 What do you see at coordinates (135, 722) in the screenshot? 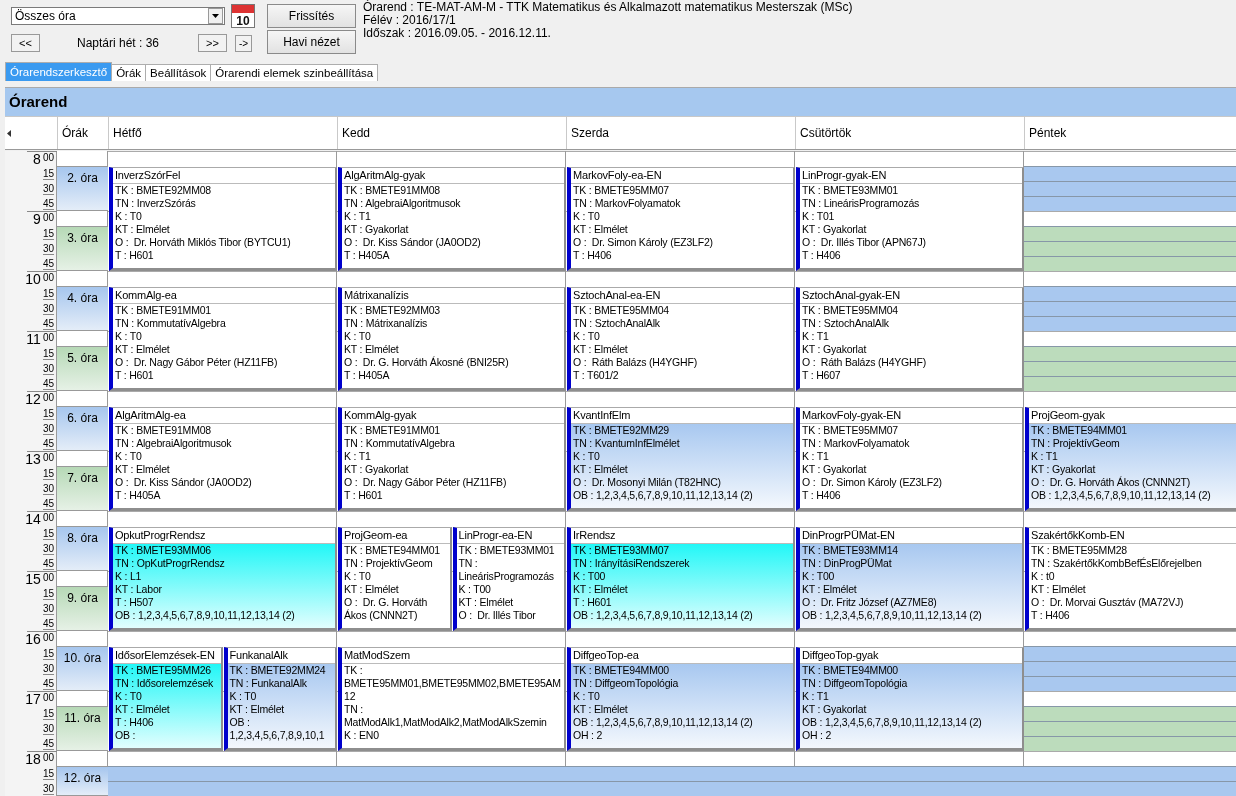
I see `event-detail: T : H406` at bounding box center [135, 722].